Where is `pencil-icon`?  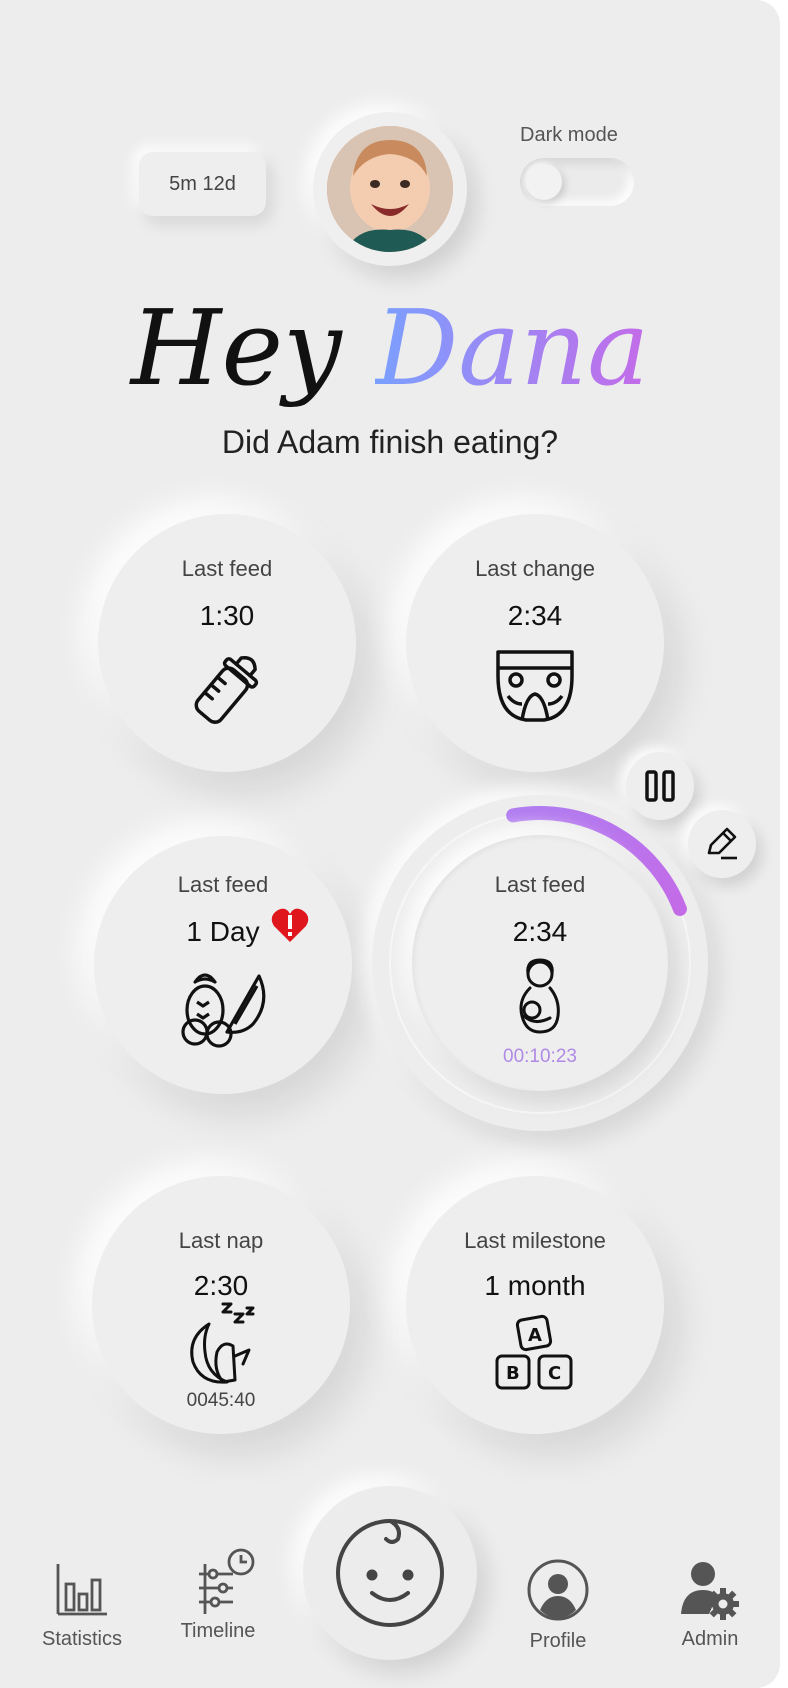
pencil-icon is located at coordinates (722, 843).